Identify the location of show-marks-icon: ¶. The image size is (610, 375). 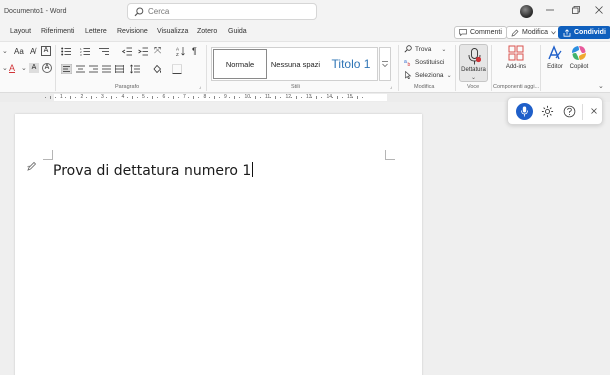
(194, 51).